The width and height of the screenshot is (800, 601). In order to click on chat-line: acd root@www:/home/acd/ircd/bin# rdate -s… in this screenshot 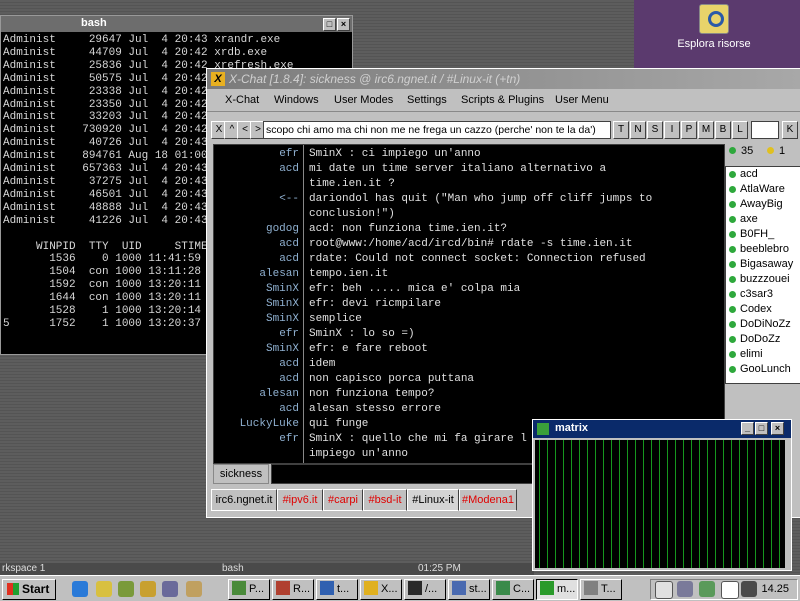, I will do `click(469, 244)`.